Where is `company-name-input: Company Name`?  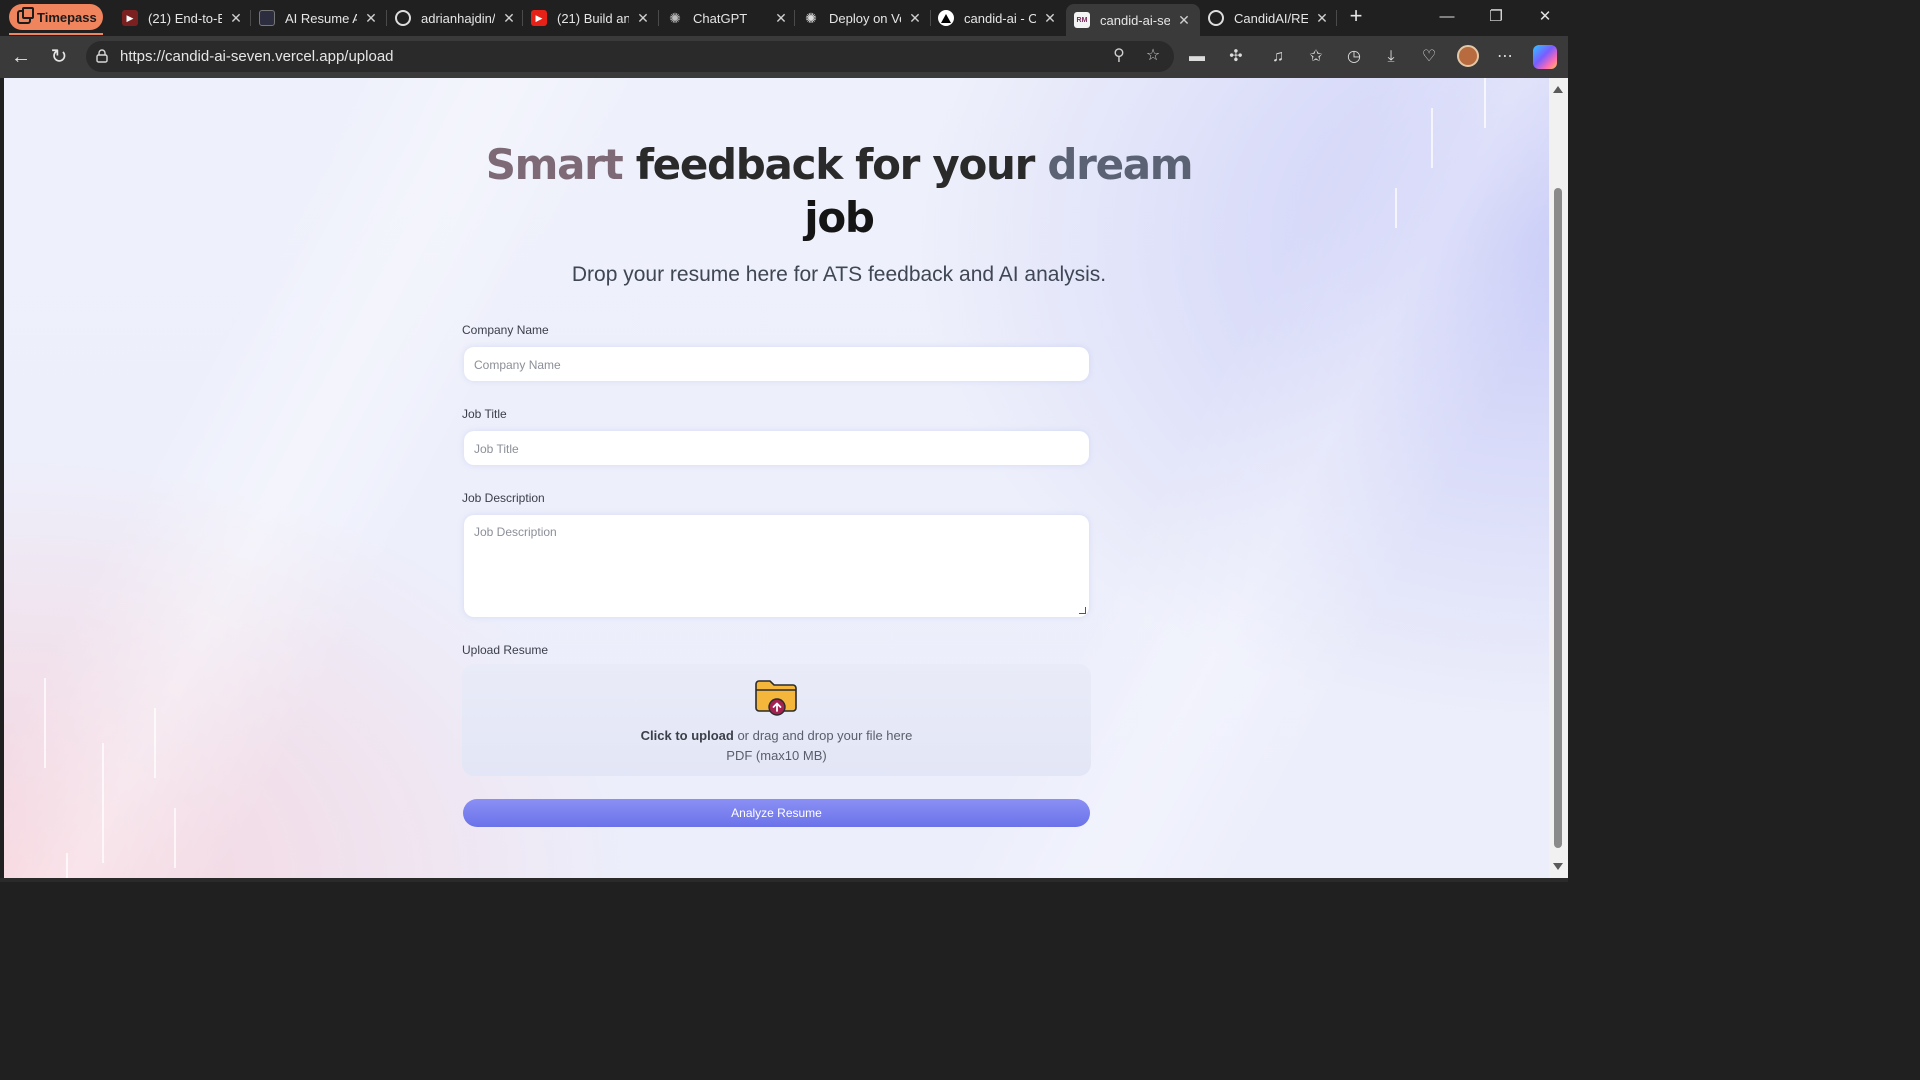
company-name-input: Company Name is located at coordinates (776, 364).